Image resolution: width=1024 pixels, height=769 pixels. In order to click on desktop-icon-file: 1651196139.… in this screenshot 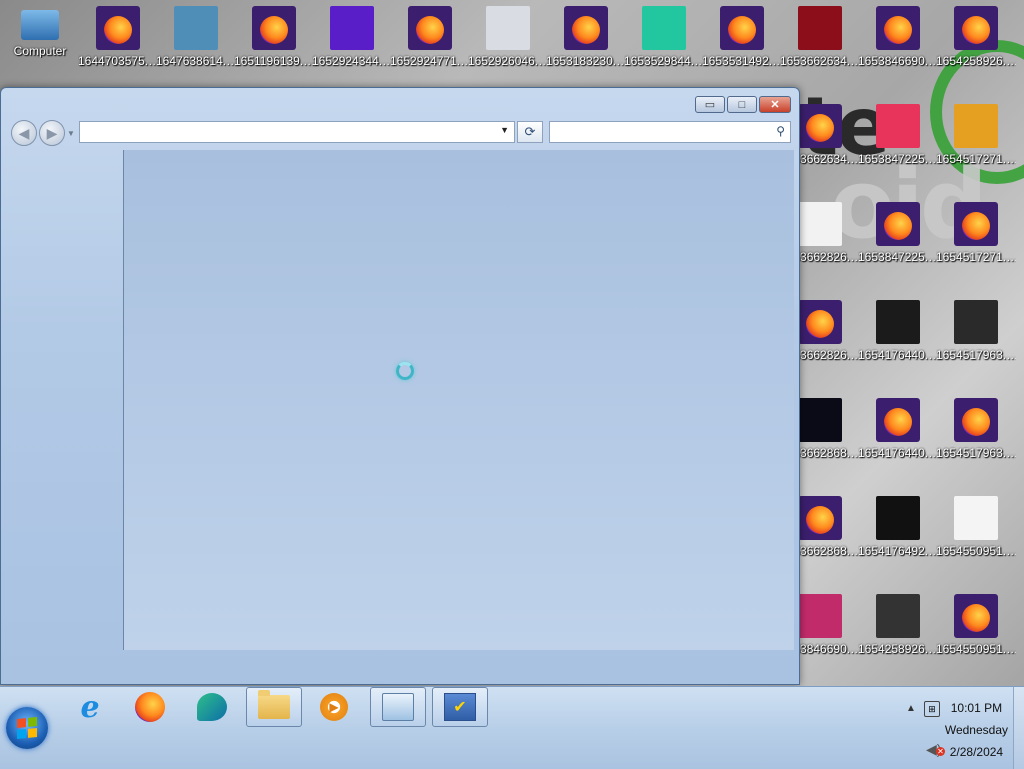, I will do `click(274, 48)`.